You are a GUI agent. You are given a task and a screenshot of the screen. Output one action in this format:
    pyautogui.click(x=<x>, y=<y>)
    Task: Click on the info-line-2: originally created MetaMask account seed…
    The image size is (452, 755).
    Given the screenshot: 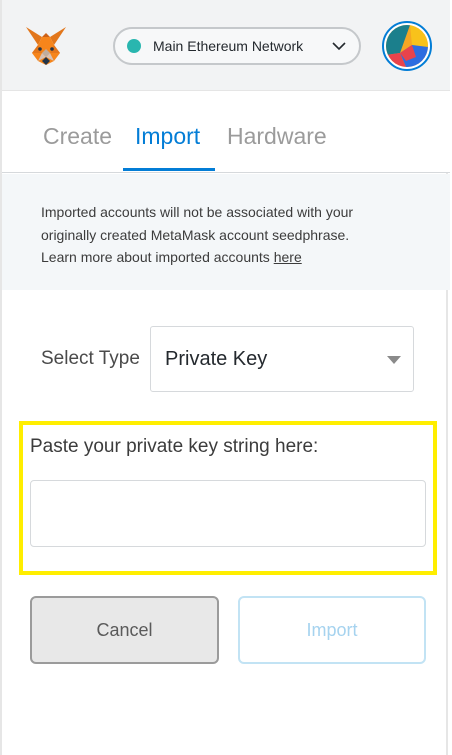 What is the action you would take?
    pyautogui.click(x=195, y=234)
    